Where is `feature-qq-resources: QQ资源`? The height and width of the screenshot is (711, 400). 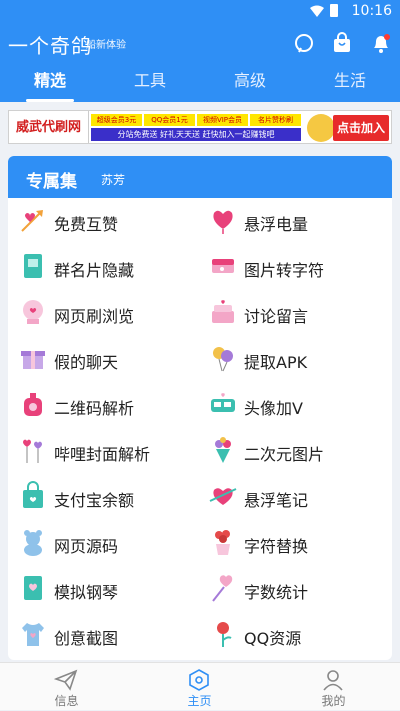
feature-qq-resources: QQ资源 is located at coordinates (294, 635).